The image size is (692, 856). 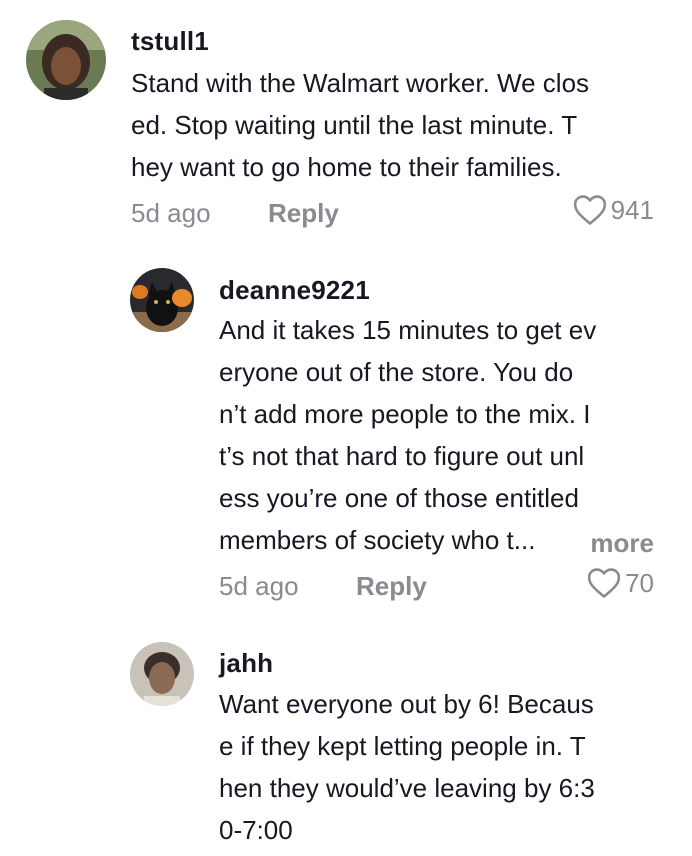 I want to click on comment-line: e if they kept letting people in. T, so click(x=402, y=746).